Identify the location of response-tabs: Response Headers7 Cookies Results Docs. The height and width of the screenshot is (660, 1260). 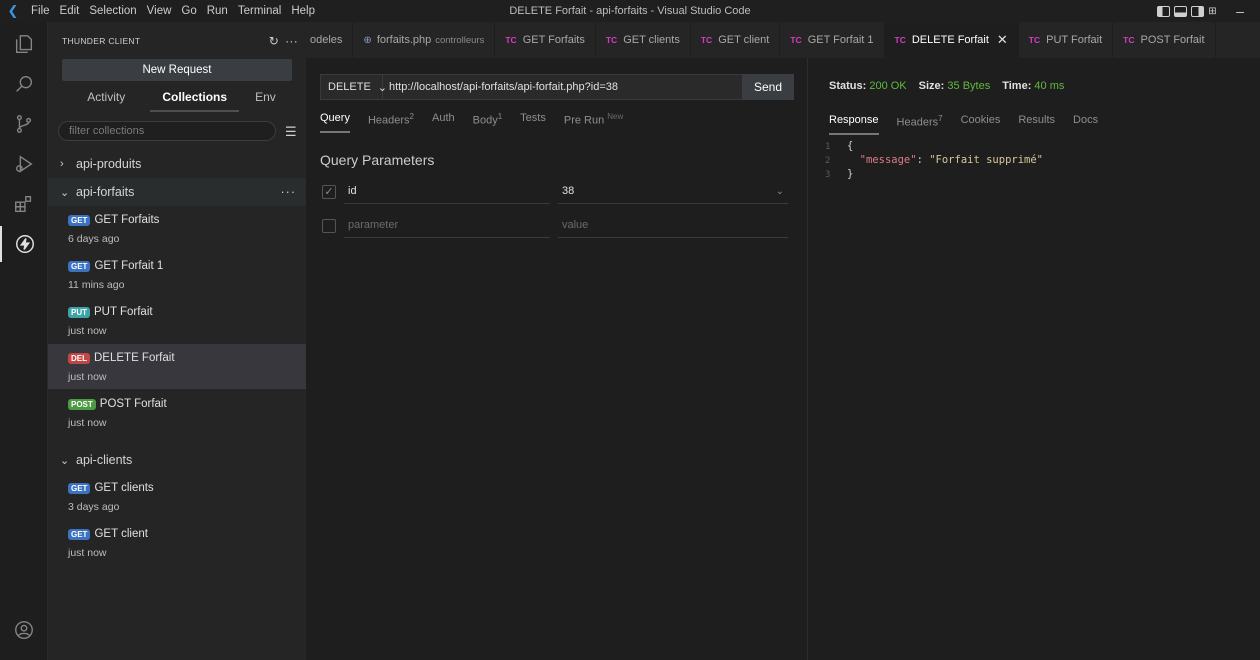
(972, 124).